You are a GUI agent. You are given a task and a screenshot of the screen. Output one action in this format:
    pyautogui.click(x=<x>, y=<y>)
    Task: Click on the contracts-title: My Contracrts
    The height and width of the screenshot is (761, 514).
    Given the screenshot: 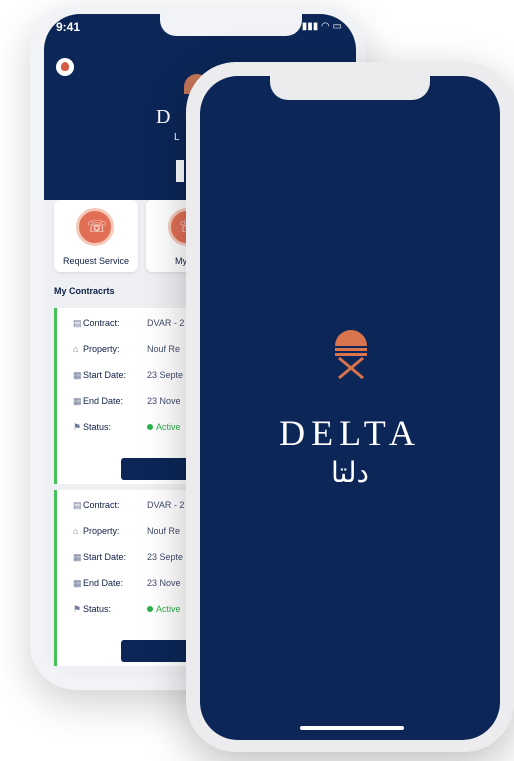 What is the action you would take?
    pyautogui.click(x=84, y=291)
    